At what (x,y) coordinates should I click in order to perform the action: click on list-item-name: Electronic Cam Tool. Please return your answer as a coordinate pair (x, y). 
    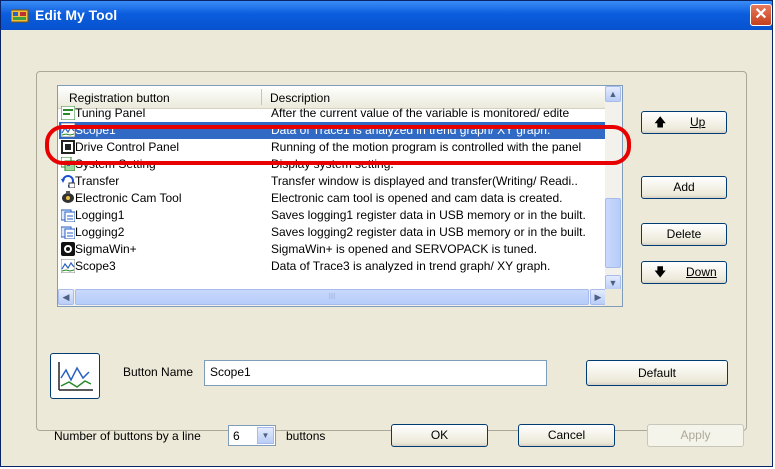
    Looking at the image, I should click on (128, 198).